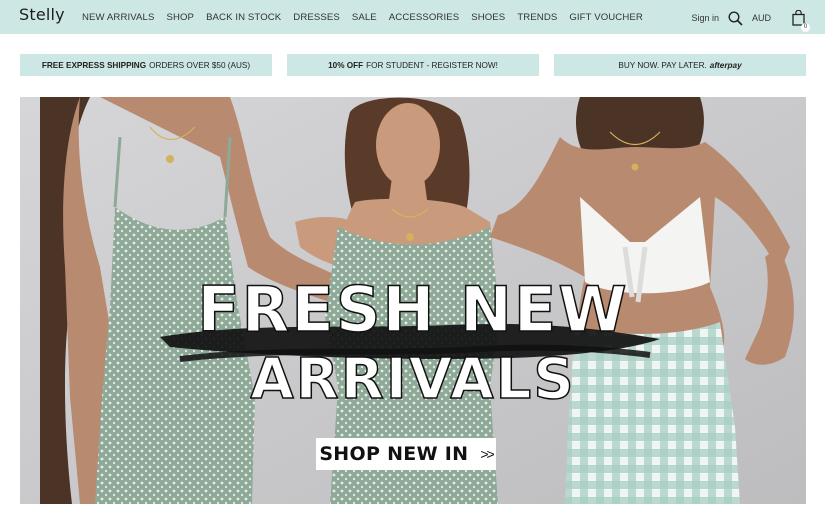 The width and height of the screenshot is (825, 525). Describe the element at coordinates (346, 65) in the screenshot. I see `promo-bold-text: 10% OFF` at that location.